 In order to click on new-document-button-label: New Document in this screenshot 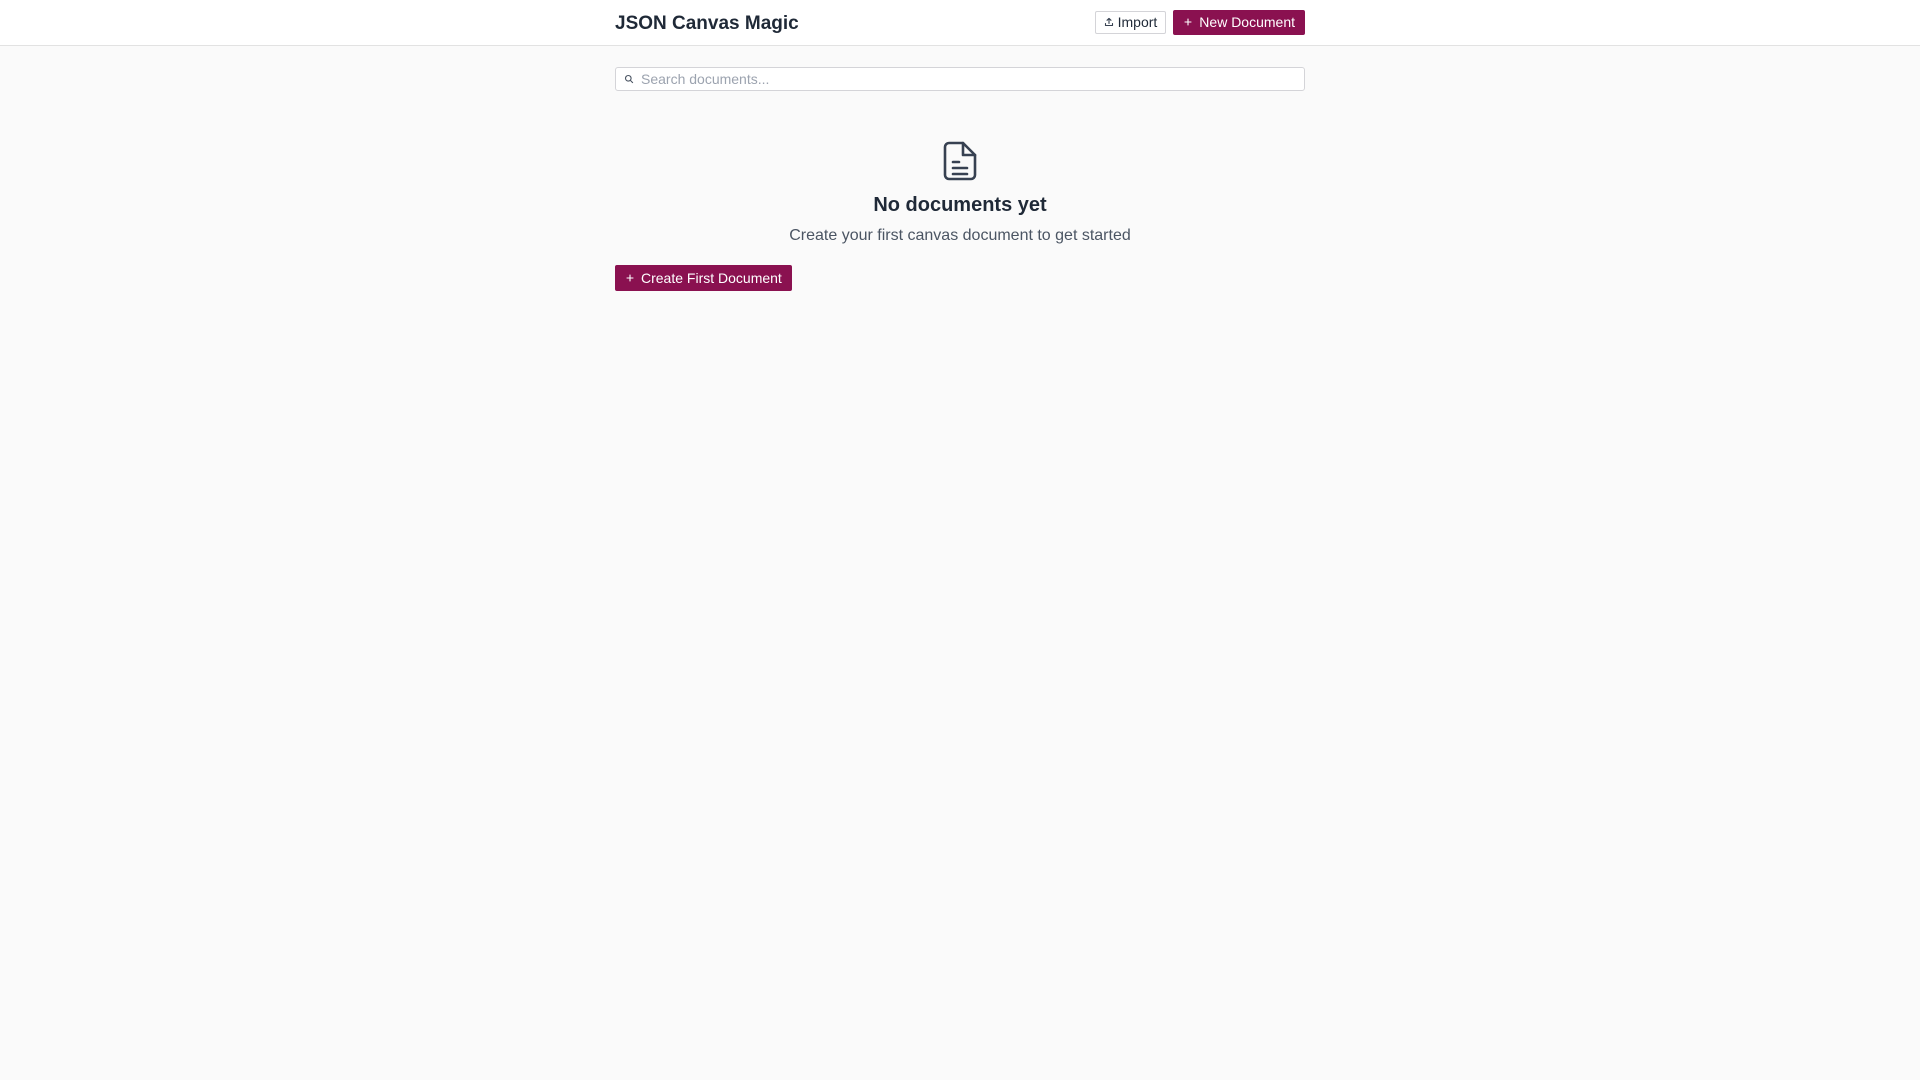, I will do `click(1247, 22)`.